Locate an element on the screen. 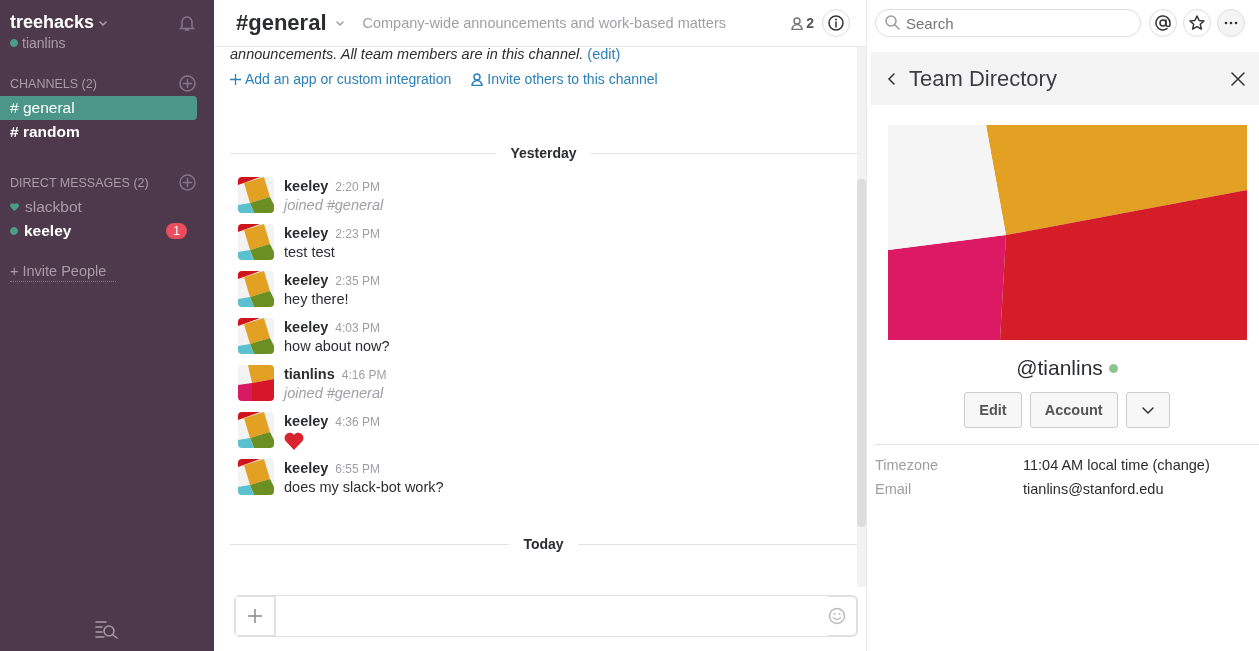 Image resolution: width=1259 pixels, height=651 pixels. caret-icon is located at coordinates (339, 23).